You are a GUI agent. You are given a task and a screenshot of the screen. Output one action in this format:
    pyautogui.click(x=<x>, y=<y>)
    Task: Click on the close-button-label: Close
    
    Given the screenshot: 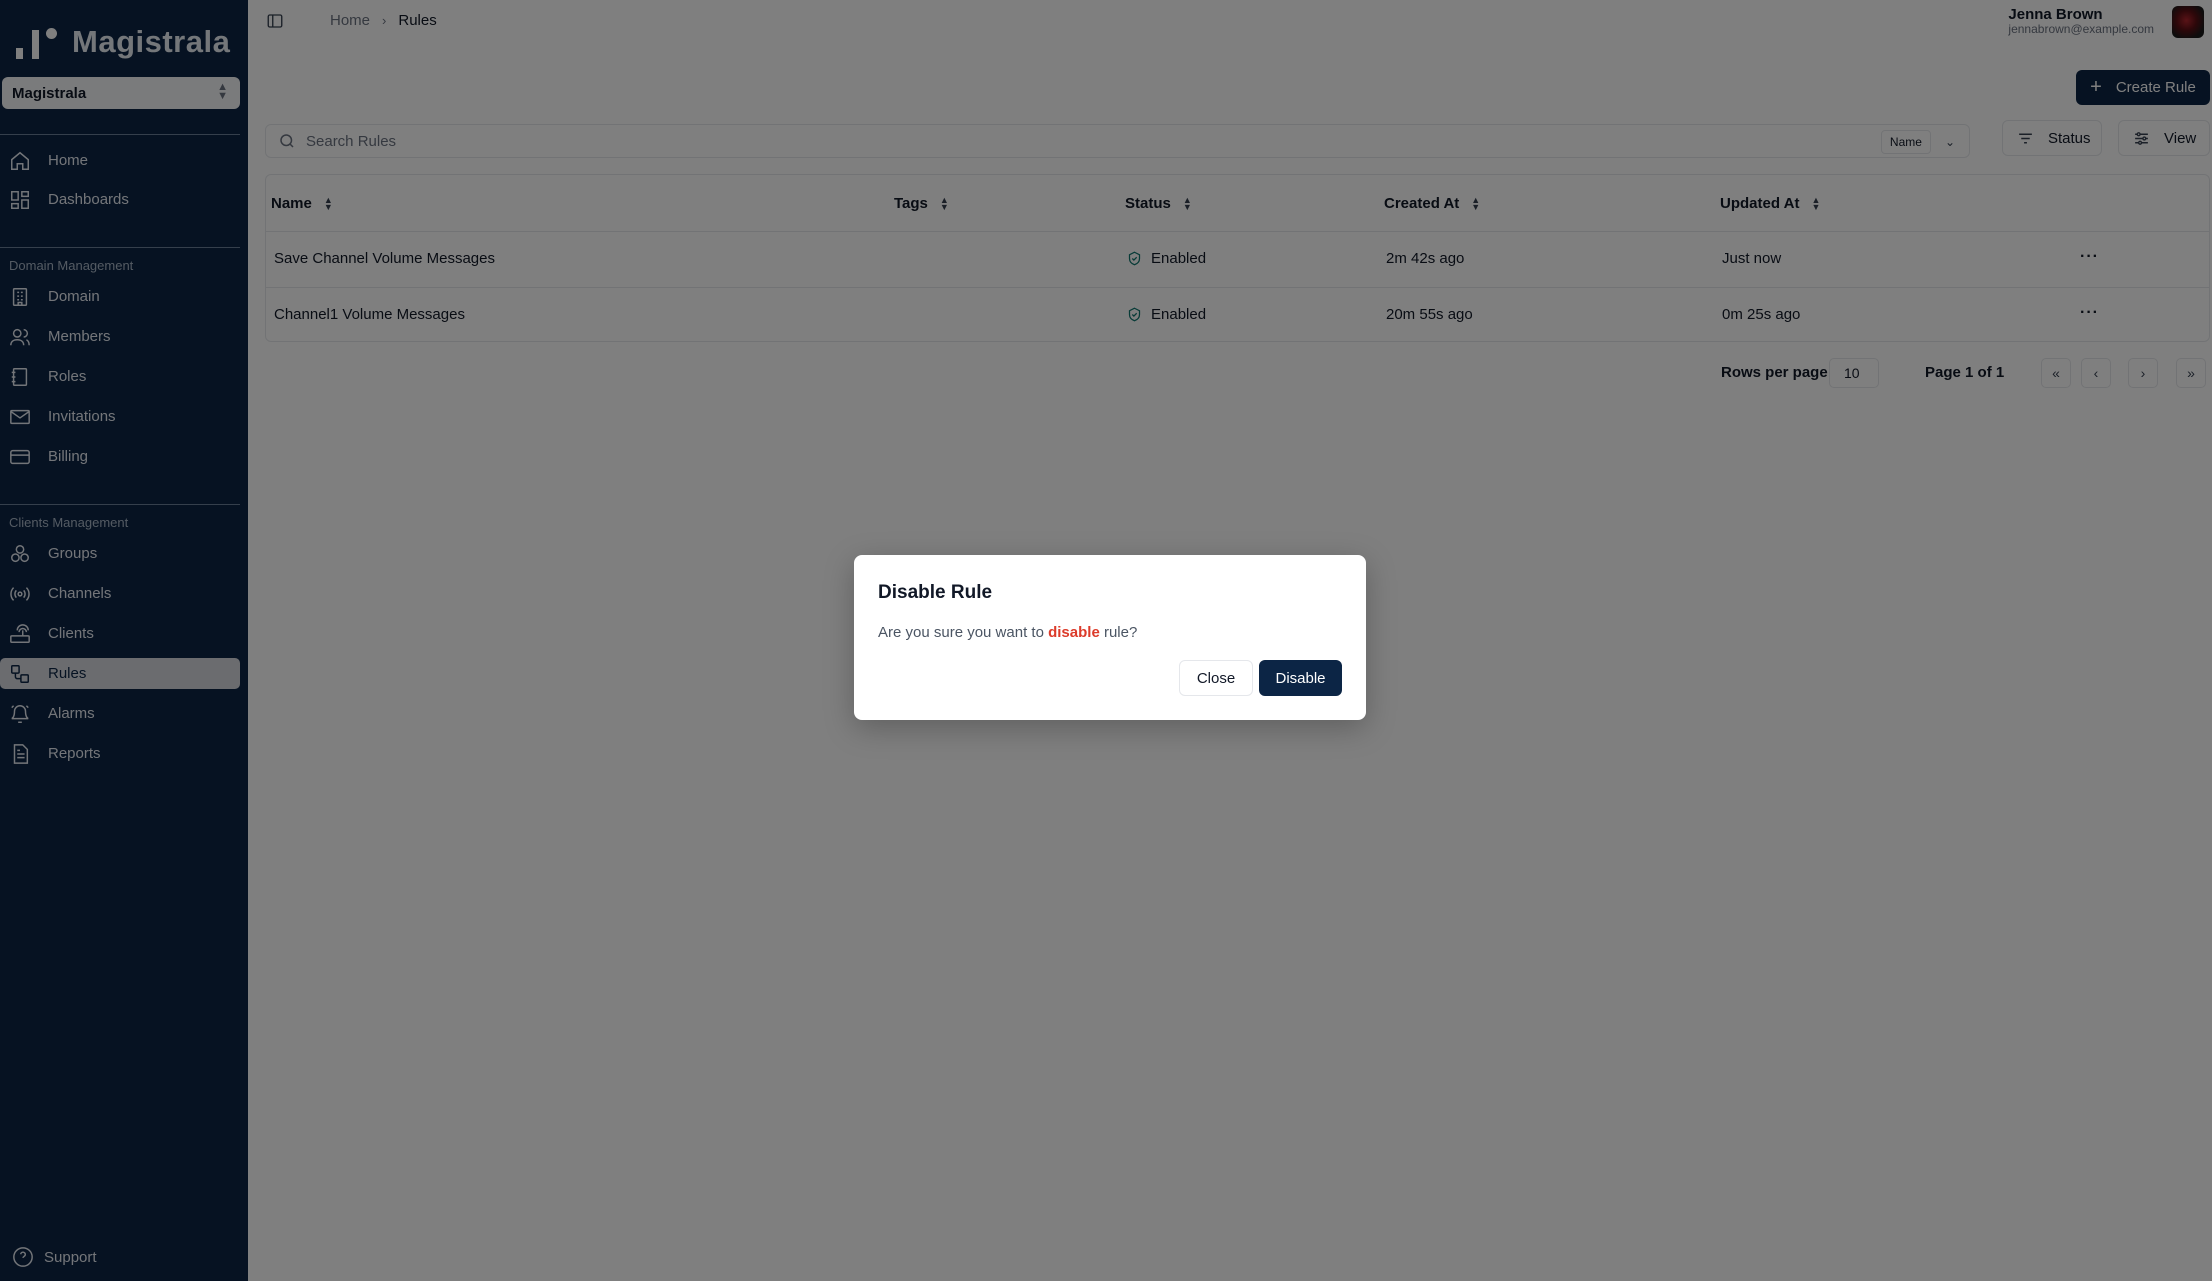 What is the action you would take?
    pyautogui.click(x=1216, y=678)
    